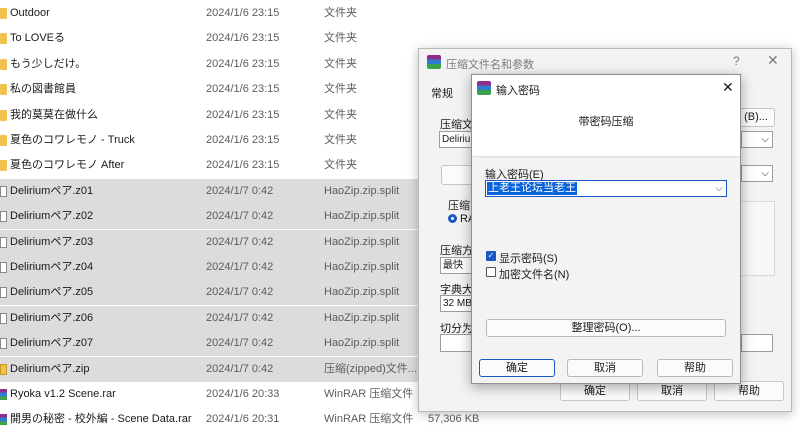 Image resolution: width=800 pixels, height=445 pixels. What do you see at coordinates (456, 251) in the screenshot?
I see `method-label: 压缩方` at bounding box center [456, 251].